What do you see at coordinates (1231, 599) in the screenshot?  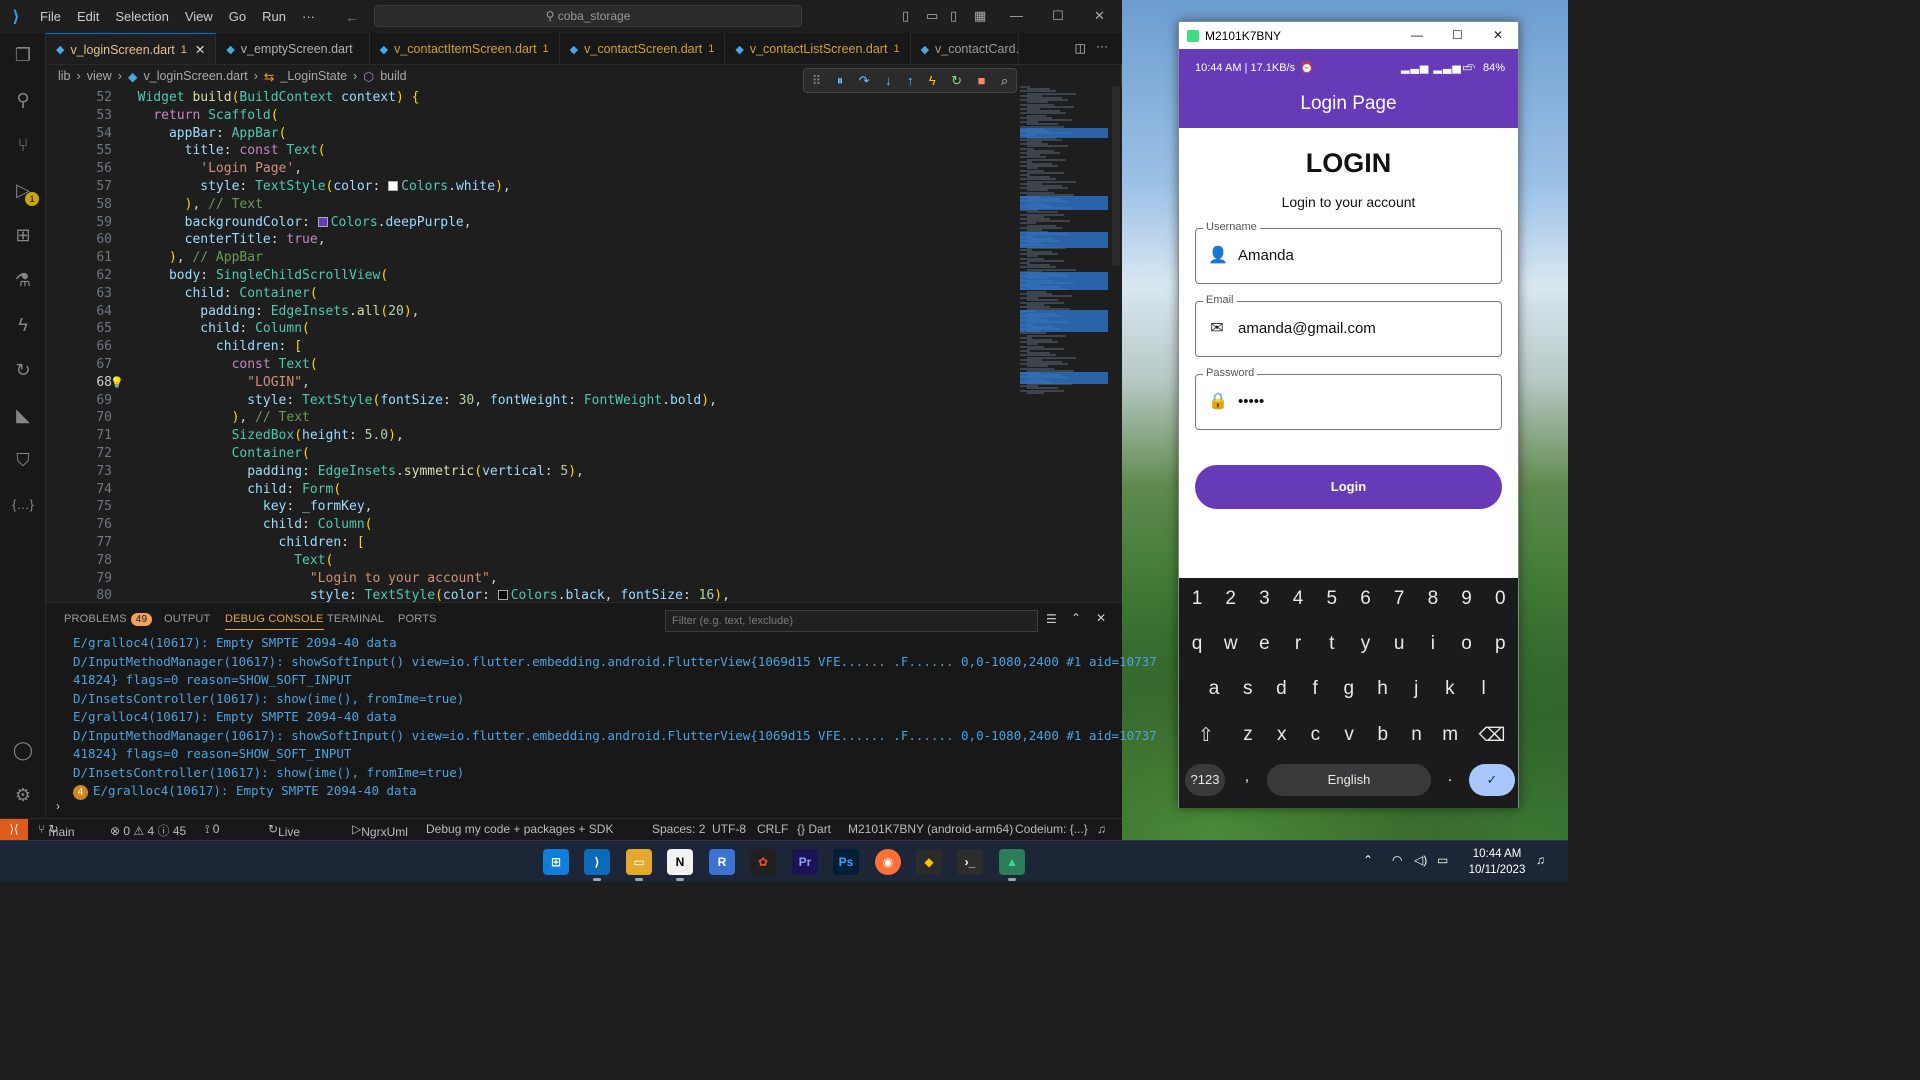 I see `key-2: 2` at bounding box center [1231, 599].